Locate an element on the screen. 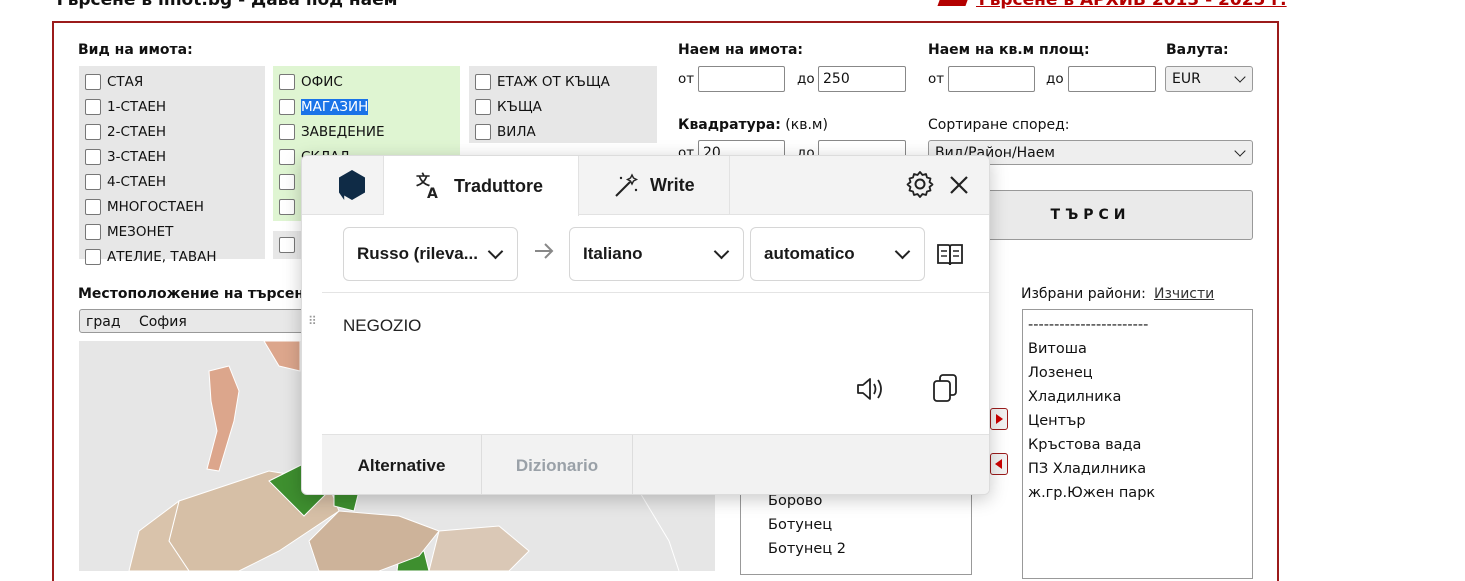  glossary-button is located at coordinates (950, 255).